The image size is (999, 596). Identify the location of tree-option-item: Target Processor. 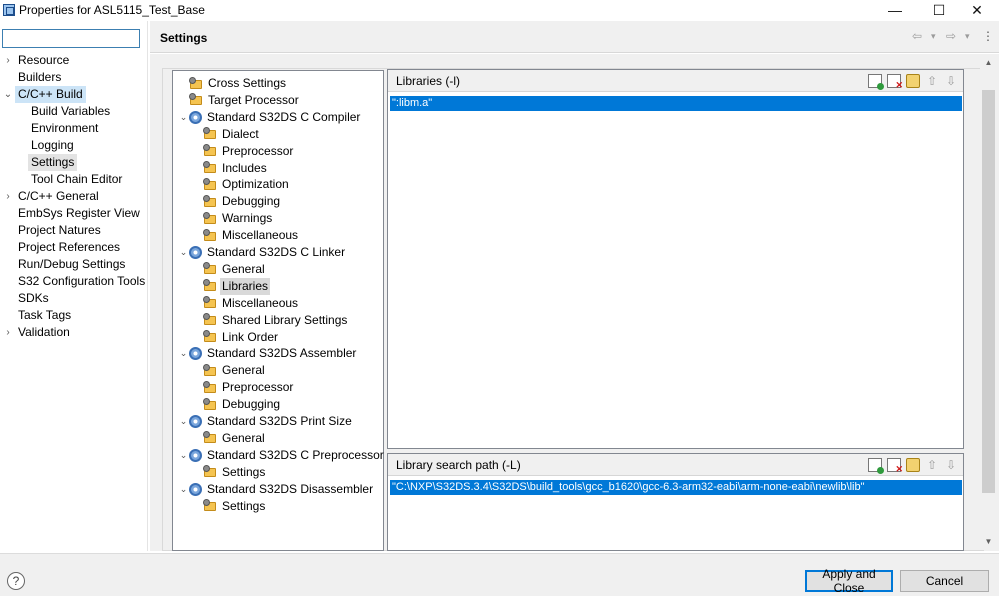
(239, 100).